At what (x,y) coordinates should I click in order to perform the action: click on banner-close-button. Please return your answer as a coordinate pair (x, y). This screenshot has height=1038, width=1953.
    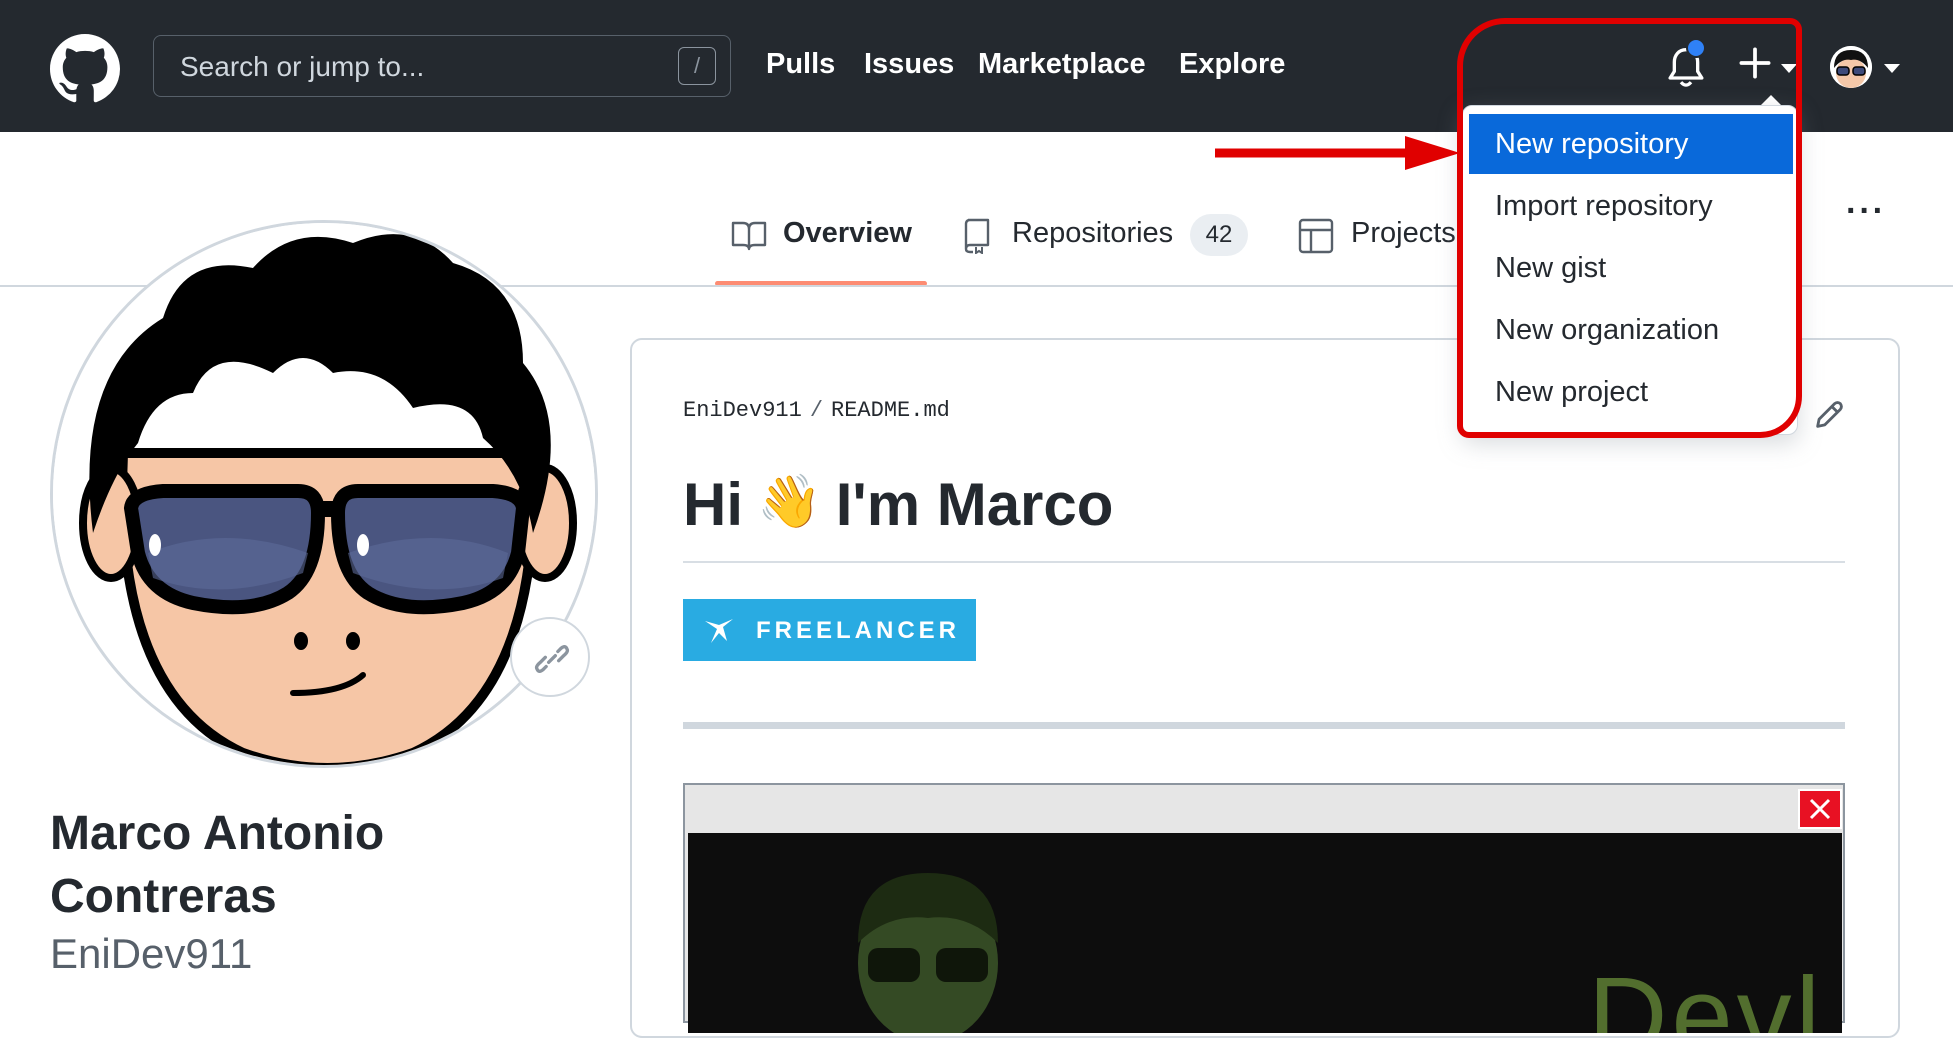
    Looking at the image, I should click on (1820, 809).